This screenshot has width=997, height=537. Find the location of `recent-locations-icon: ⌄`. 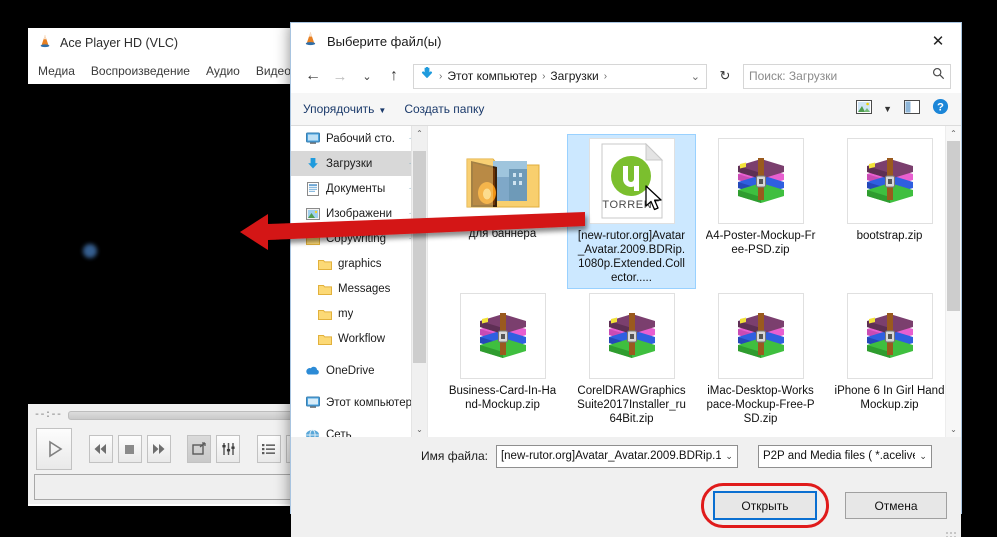

recent-locations-icon: ⌄ is located at coordinates (367, 76).